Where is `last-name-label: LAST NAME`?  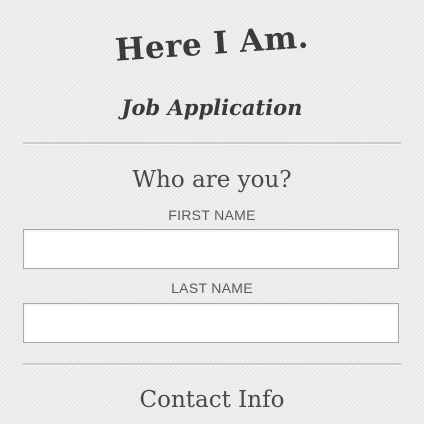
last-name-label: LAST NAME is located at coordinates (212, 288).